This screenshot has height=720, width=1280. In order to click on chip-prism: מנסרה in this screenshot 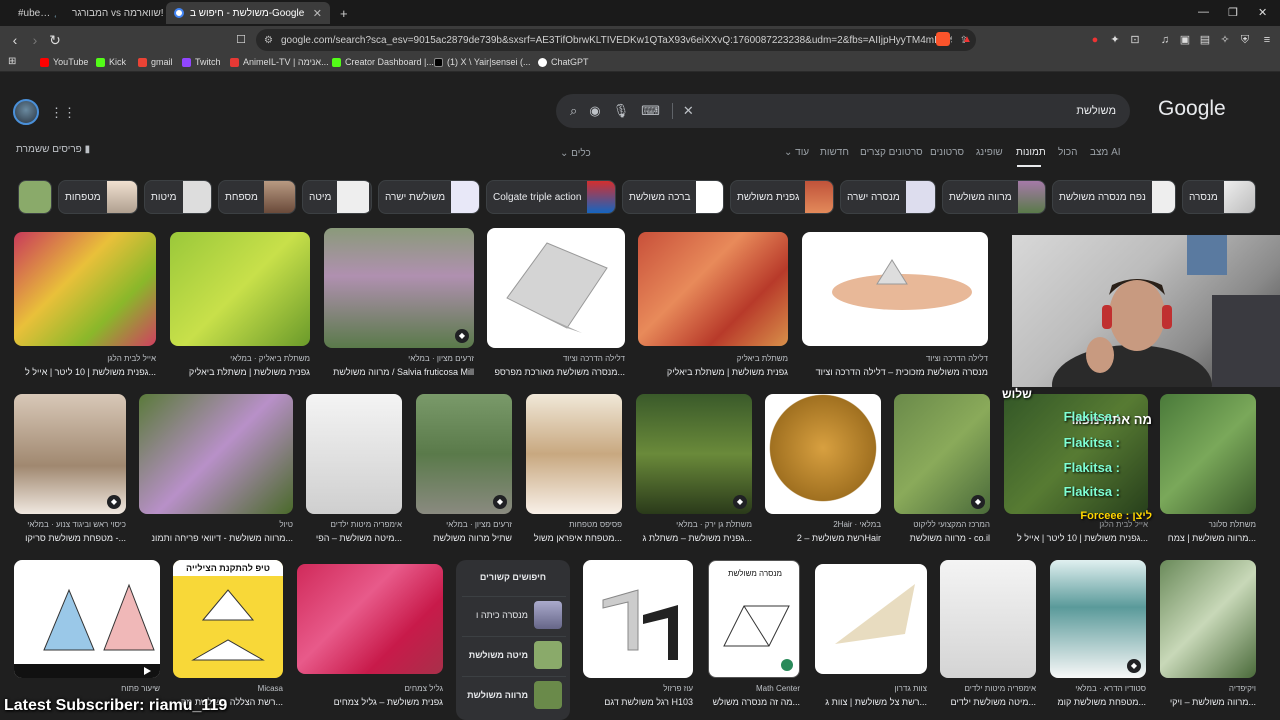, I will do `click(1219, 197)`.